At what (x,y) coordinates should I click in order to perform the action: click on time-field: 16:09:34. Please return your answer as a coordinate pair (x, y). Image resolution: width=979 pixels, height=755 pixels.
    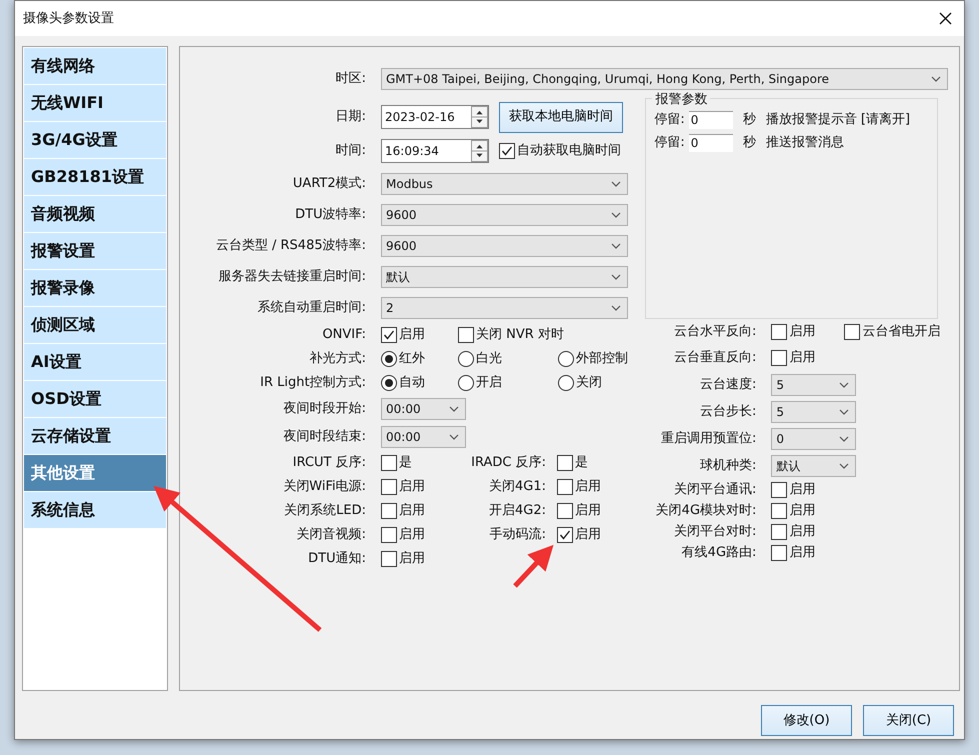
    Looking at the image, I should click on (435, 151).